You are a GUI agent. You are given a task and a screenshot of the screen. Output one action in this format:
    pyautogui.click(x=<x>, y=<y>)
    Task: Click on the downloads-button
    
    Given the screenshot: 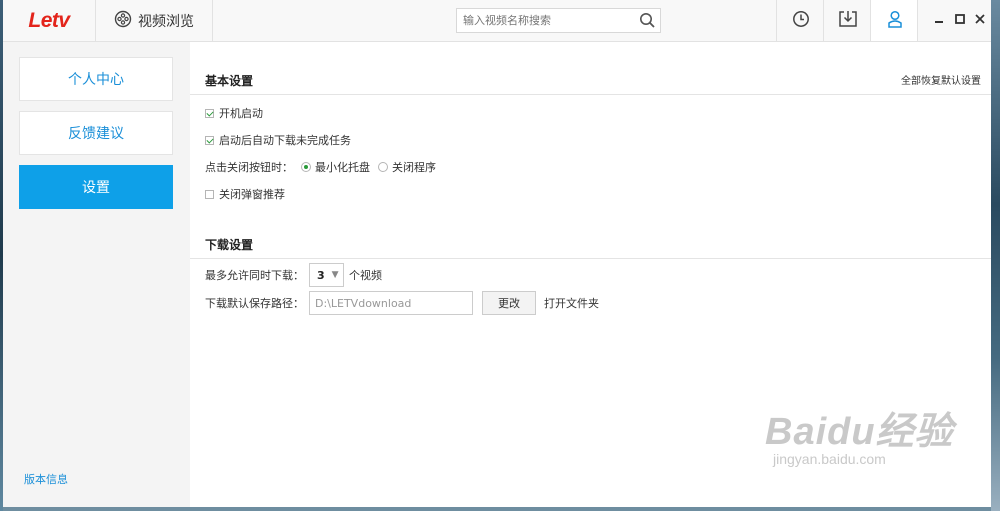 What is the action you would take?
    pyautogui.click(x=847, y=20)
    